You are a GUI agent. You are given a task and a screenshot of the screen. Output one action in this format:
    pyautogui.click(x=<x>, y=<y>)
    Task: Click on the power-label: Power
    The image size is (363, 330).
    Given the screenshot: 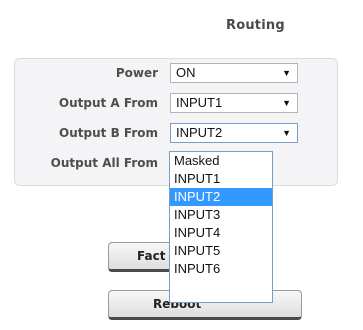 What is the action you would take?
    pyautogui.click(x=136, y=73)
    